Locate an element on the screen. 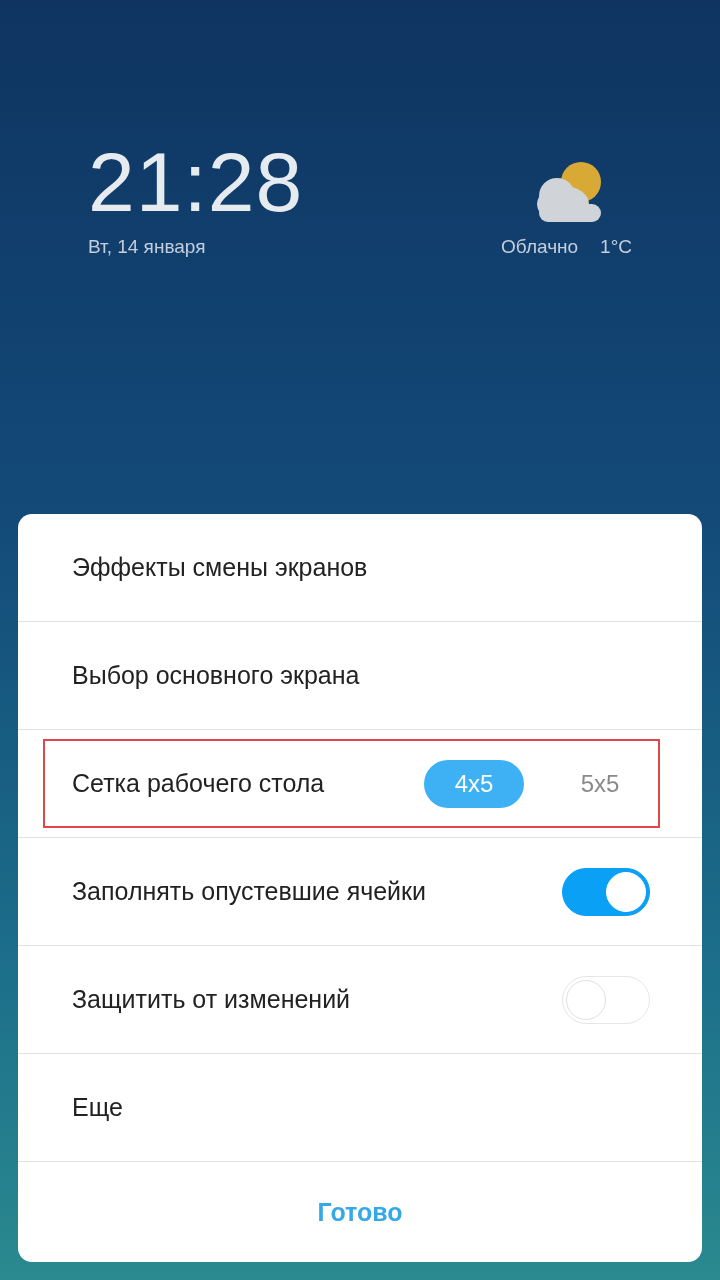 Image resolution: width=720 pixels, height=1280 pixels. setting-label: Сетка рабочего стола is located at coordinates (198, 783).